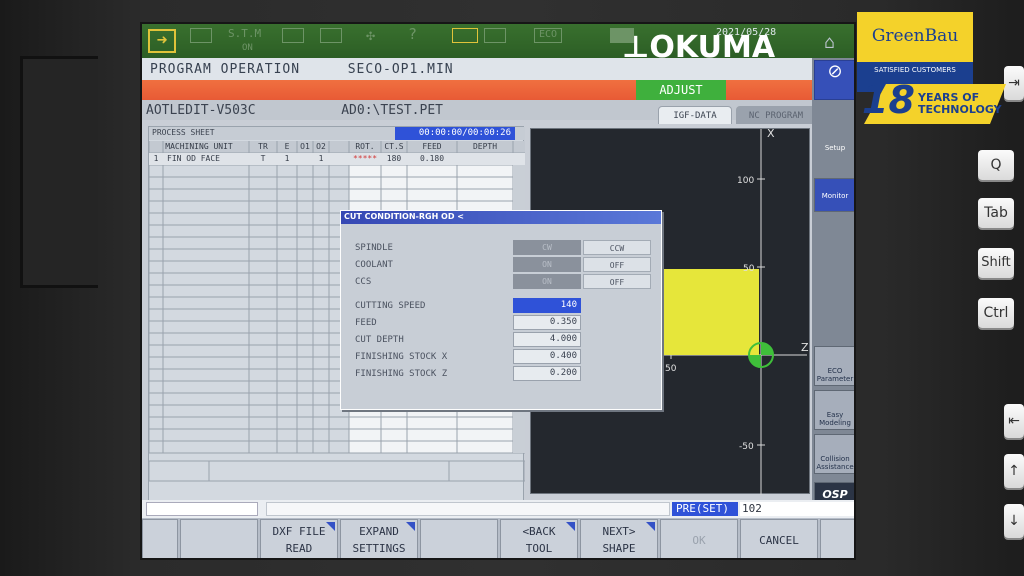  Describe the element at coordinates (379, 548) in the screenshot. I see `function-key-sublabel: SETTINGS` at that location.